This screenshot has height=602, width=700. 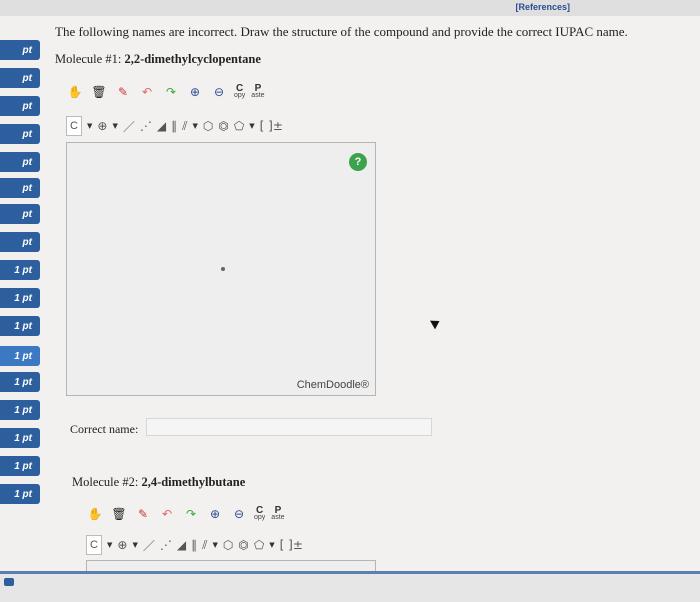 What do you see at coordinates (104, 429) in the screenshot?
I see `answer-label: Correct name:` at bounding box center [104, 429].